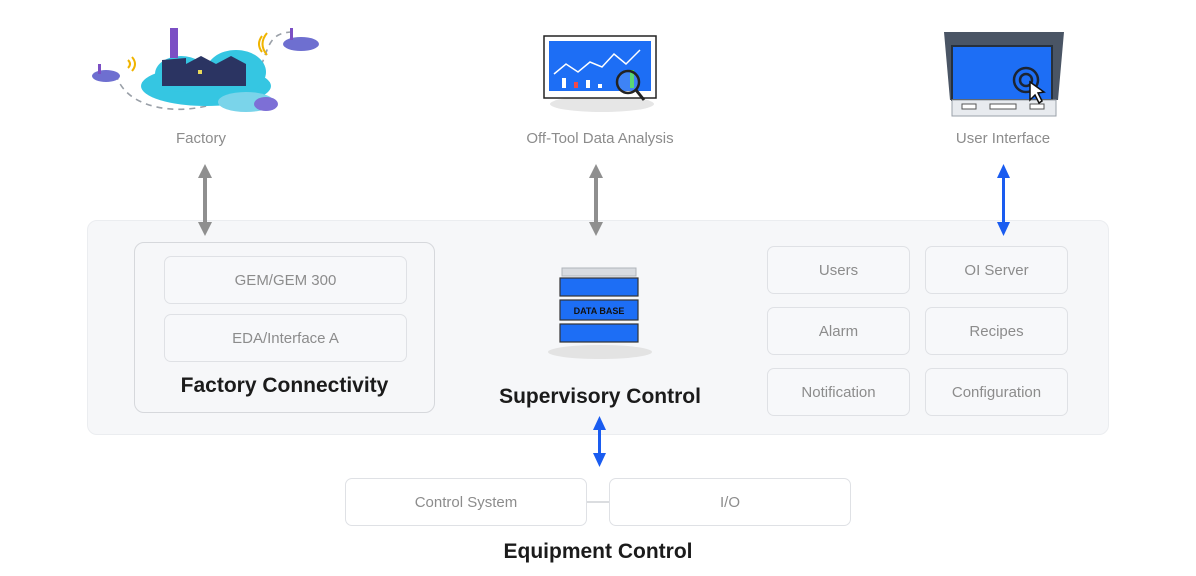 This screenshot has width=1196, height=576. What do you see at coordinates (596, 200) in the screenshot?
I see `off-tool-arrow` at bounding box center [596, 200].